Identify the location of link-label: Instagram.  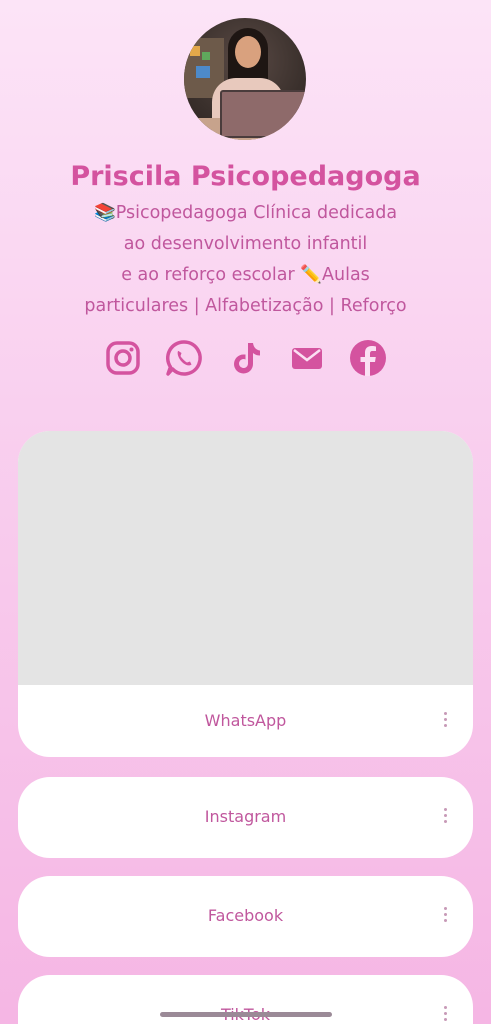
(245, 816).